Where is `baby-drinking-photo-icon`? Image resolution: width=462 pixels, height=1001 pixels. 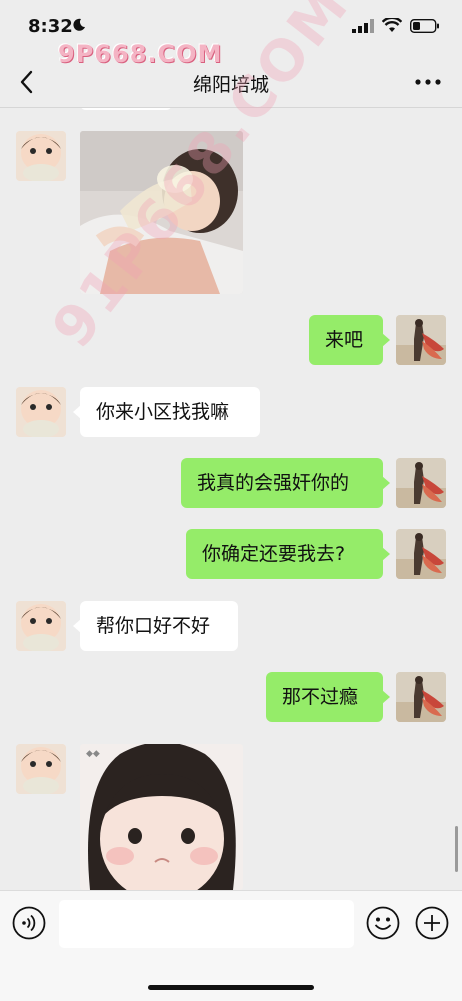 baby-drinking-photo-icon is located at coordinates (161, 212).